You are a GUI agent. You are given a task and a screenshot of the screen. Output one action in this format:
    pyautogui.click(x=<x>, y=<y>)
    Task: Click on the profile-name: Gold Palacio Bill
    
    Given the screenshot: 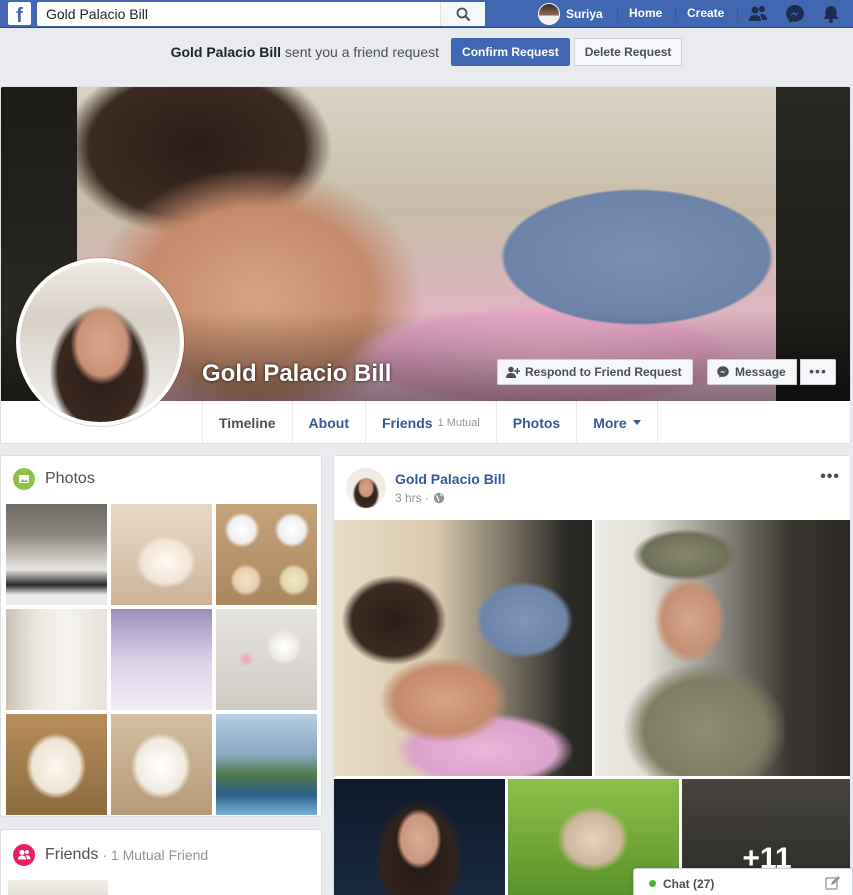 What is the action you would take?
    pyautogui.click(x=296, y=374)
    